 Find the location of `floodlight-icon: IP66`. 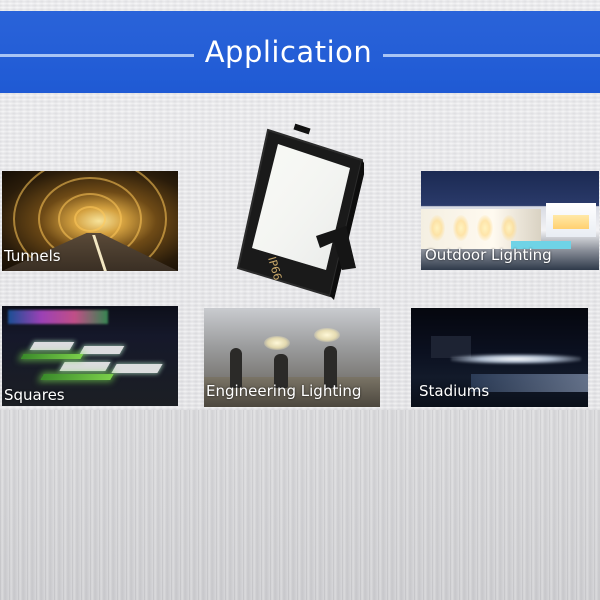

floodlight-icon: IP66 is located at coordinates (301, 211).